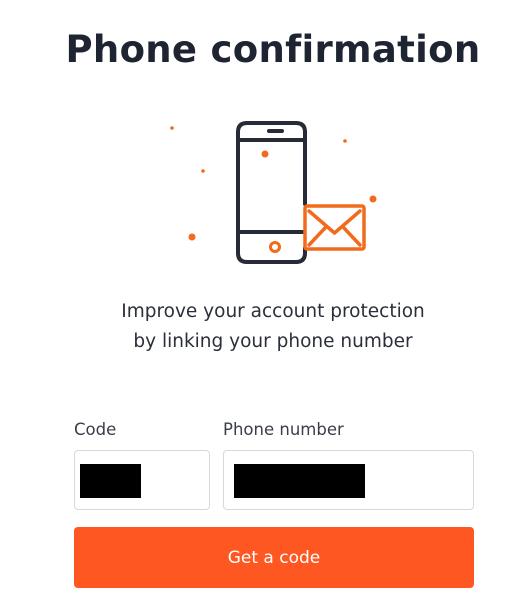 The width and height of the screenshot is (523, 613). Describe the element at coordinates (283, 429) in the screenshot. I see `phone-number-label: Phone number` at that location.